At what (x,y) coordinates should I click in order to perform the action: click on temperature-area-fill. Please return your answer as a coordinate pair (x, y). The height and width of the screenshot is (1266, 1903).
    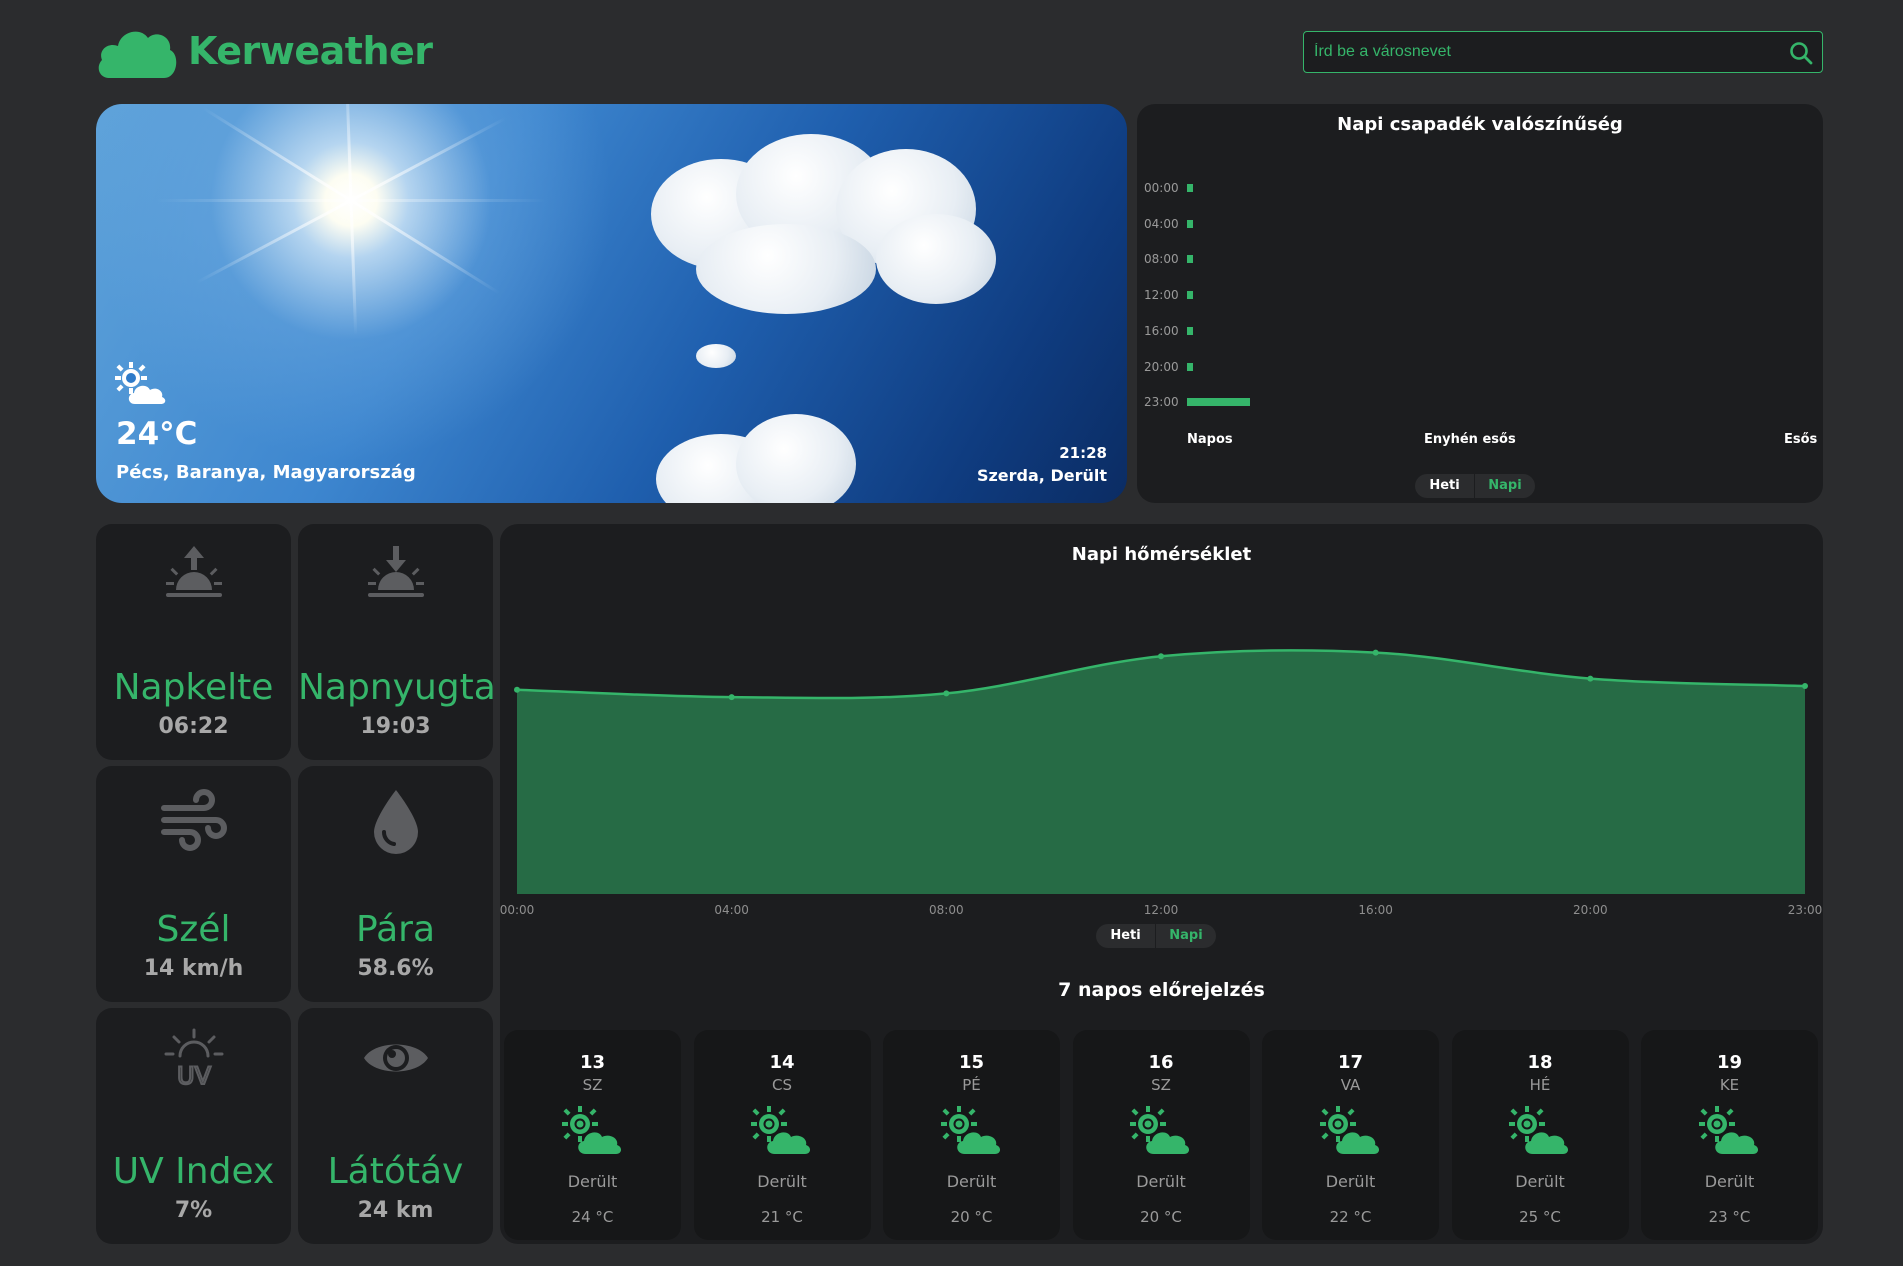
    Looking at the image, I should click on (1161, 772).